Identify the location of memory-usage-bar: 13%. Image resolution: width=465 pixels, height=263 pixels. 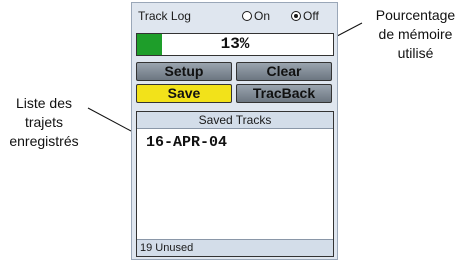
(235, 44).